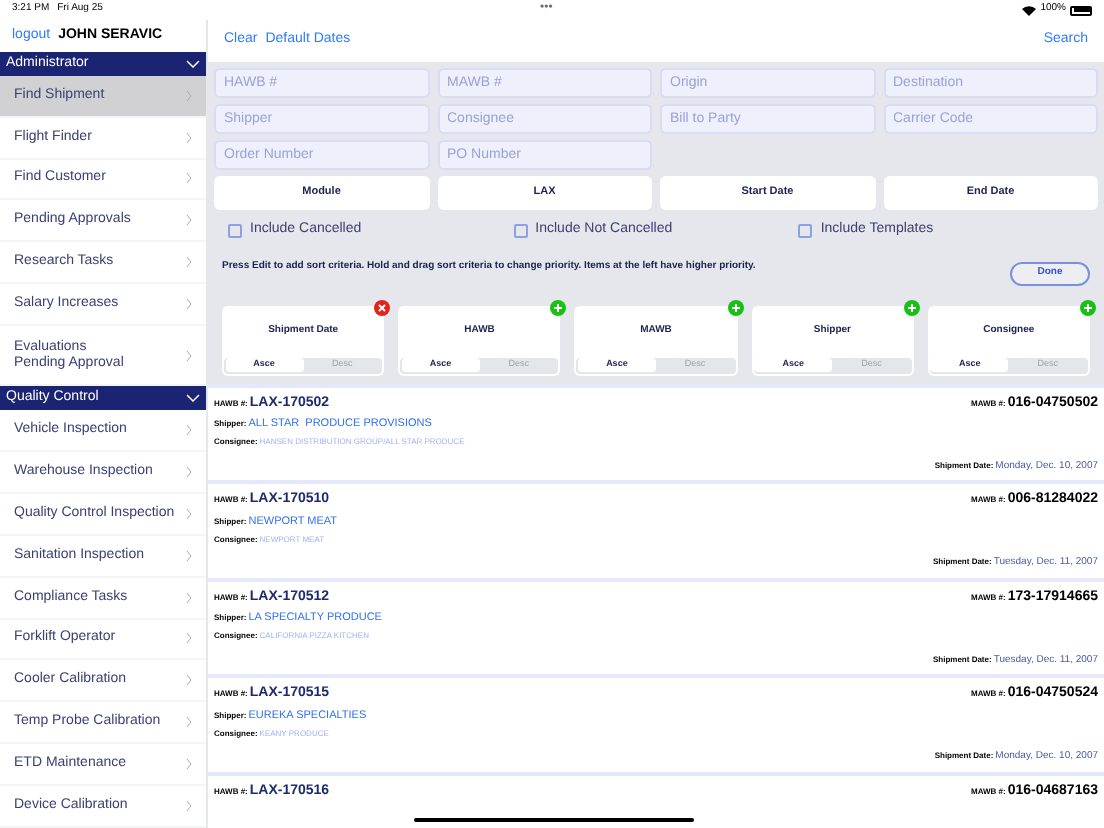  Describe the element at coordinates (1081, 10) in the screenshot. I see `battery-icon` at that location.